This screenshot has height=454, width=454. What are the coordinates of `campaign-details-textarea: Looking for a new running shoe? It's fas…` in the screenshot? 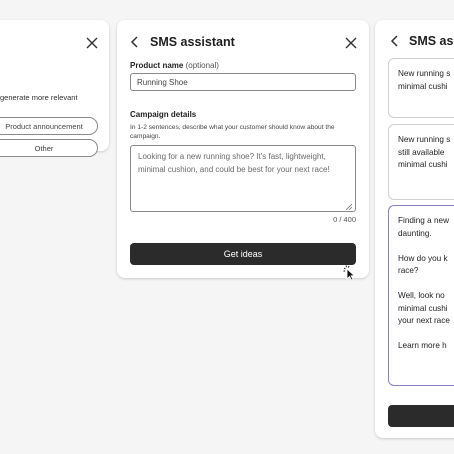 It's located at (243, 178).